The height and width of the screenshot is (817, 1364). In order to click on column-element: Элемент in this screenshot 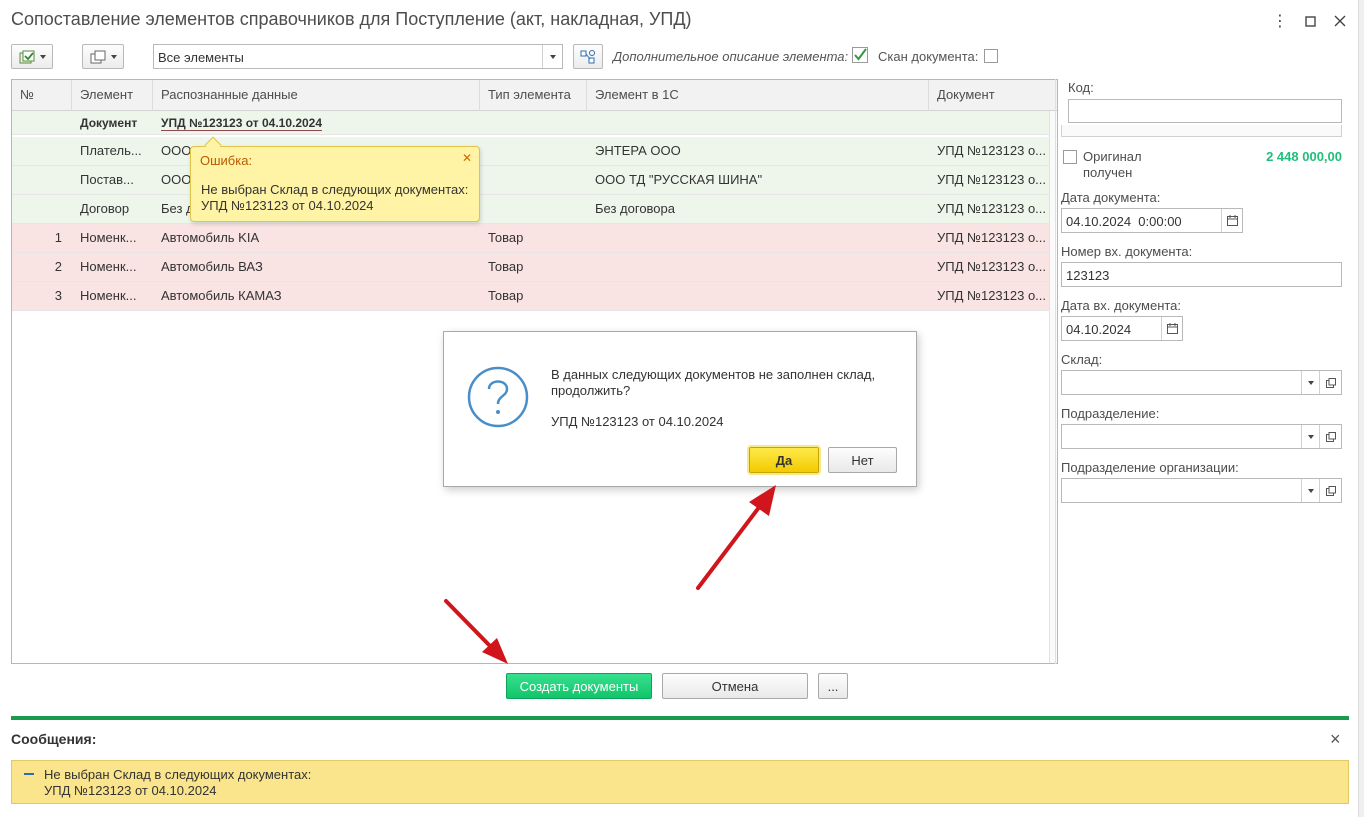, I will do `click(112, 95)`.